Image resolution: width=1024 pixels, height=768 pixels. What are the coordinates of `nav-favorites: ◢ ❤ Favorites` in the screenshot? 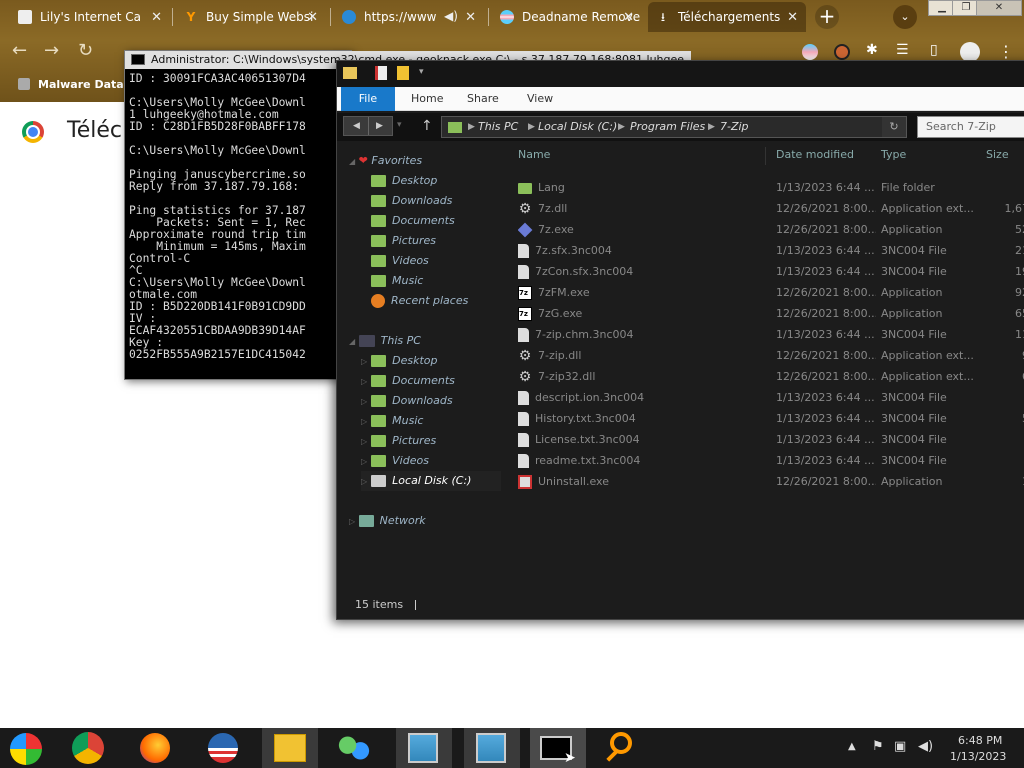 It's located at (385, 161).